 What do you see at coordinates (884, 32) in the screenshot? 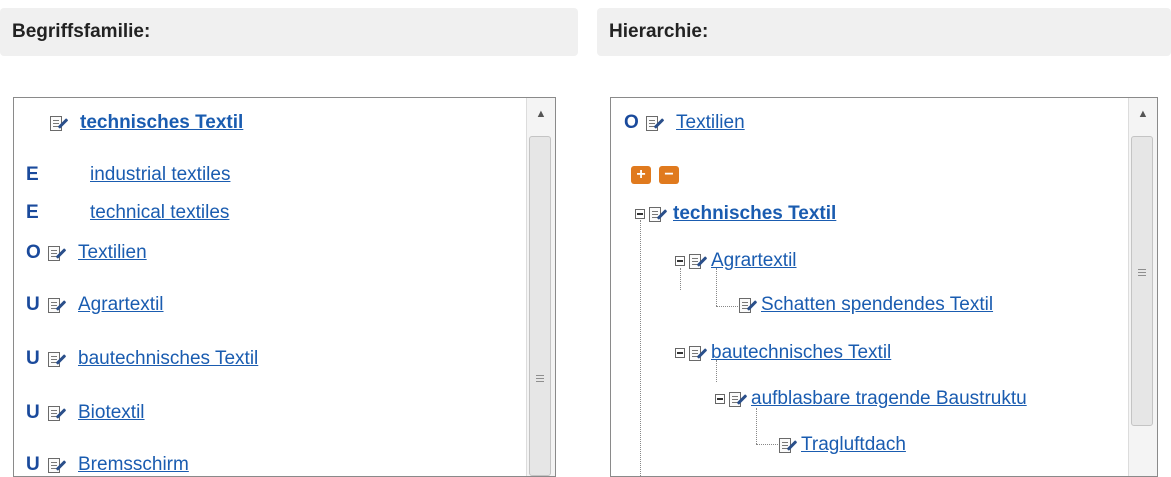
I see `hierarchie-header: Hierarchie:` at bounding box center [884, 32].